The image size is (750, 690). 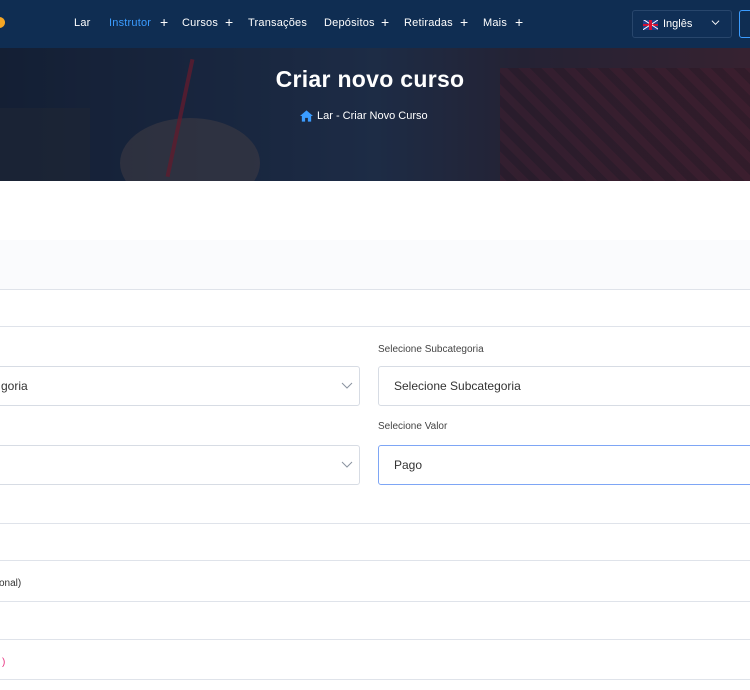 What do you see at coordinates (180, 386) in the screenshot?
I see `category-select: goria` at bounding box center [180, 386].